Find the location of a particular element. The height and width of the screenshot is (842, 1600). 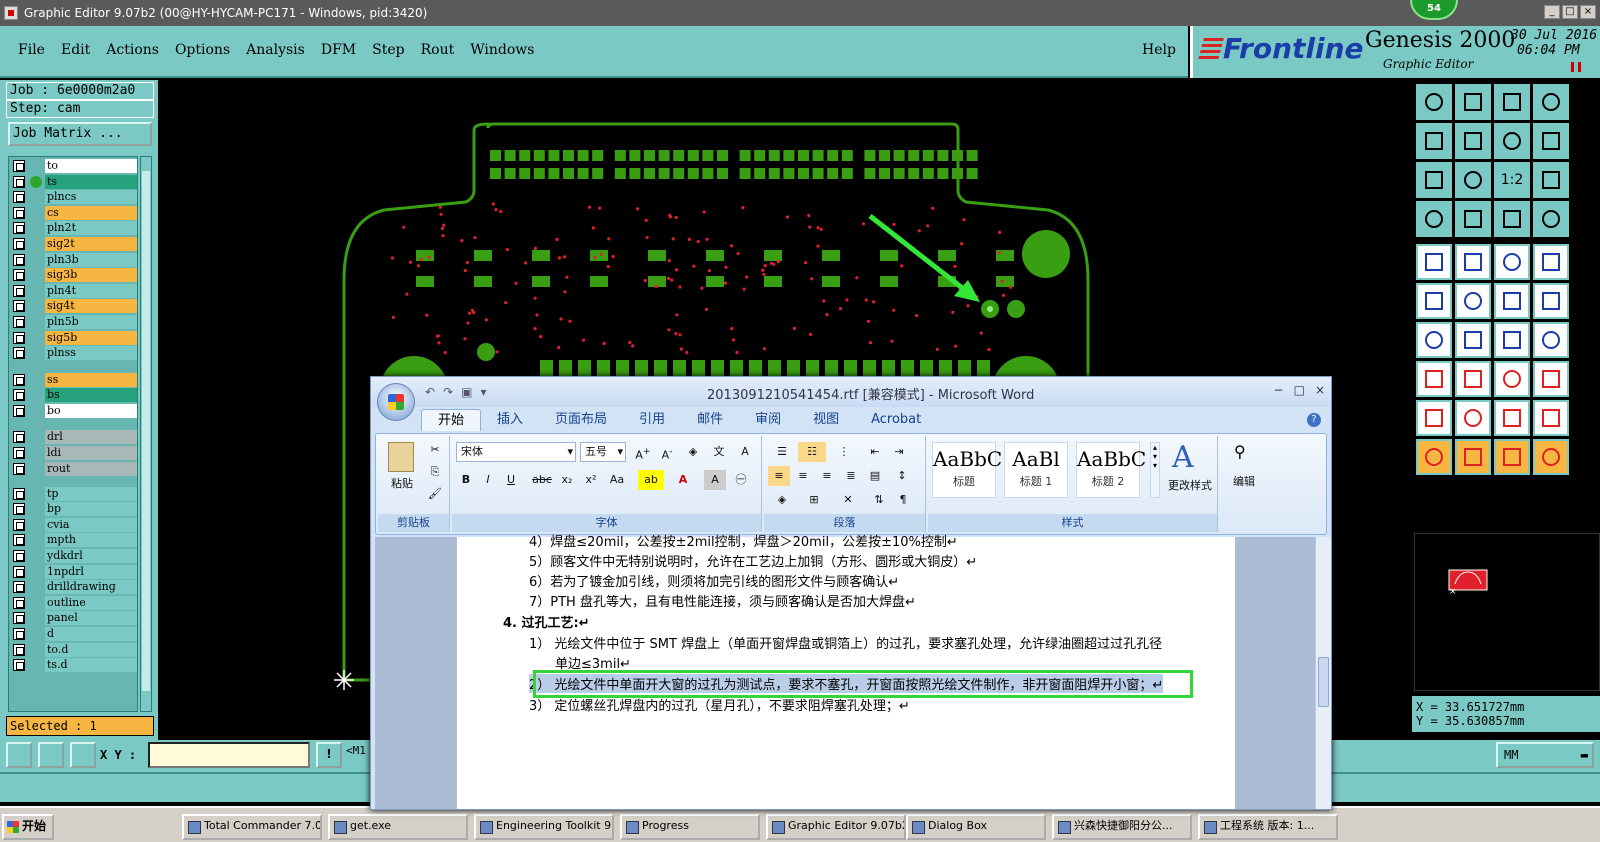

units-select: MM ▬ is located at coordinates (1545, 755).